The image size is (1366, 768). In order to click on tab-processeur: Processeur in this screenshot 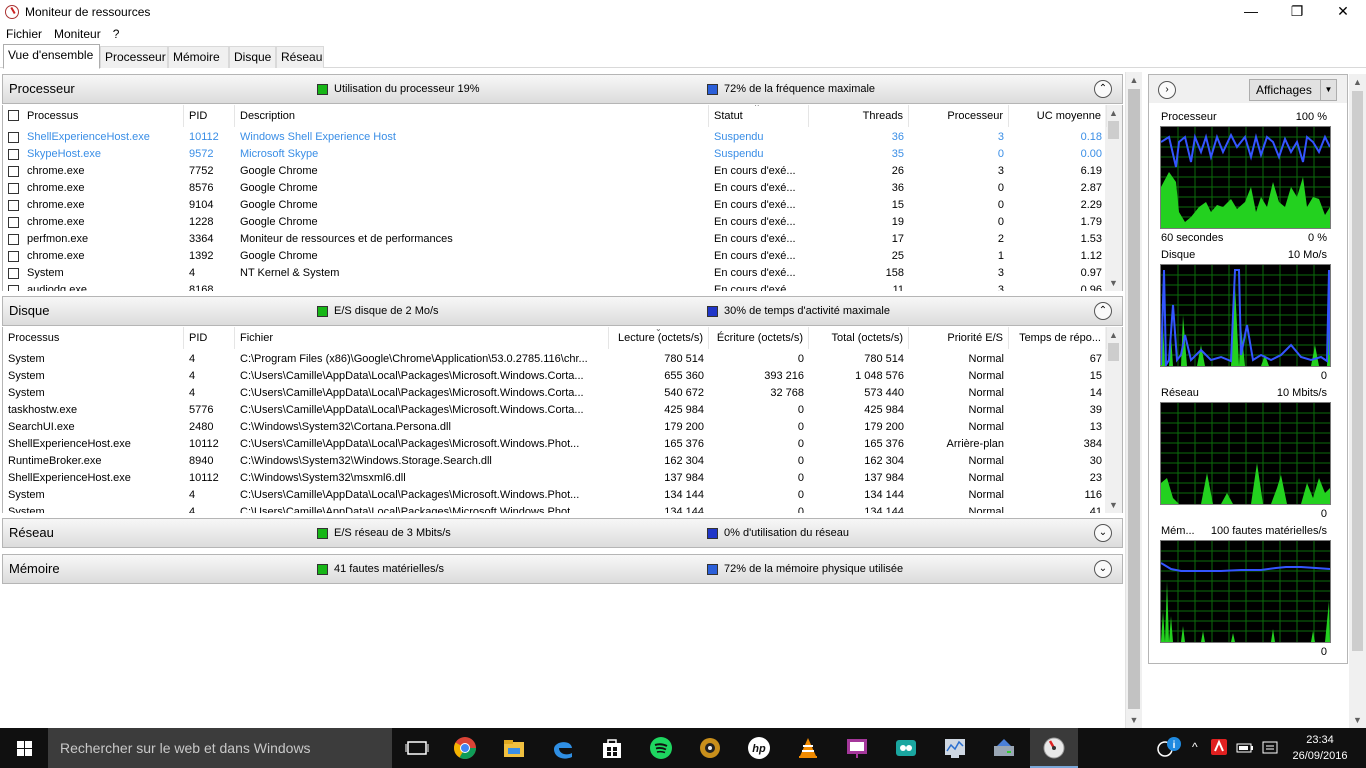, I will do `click(134, 57)`.